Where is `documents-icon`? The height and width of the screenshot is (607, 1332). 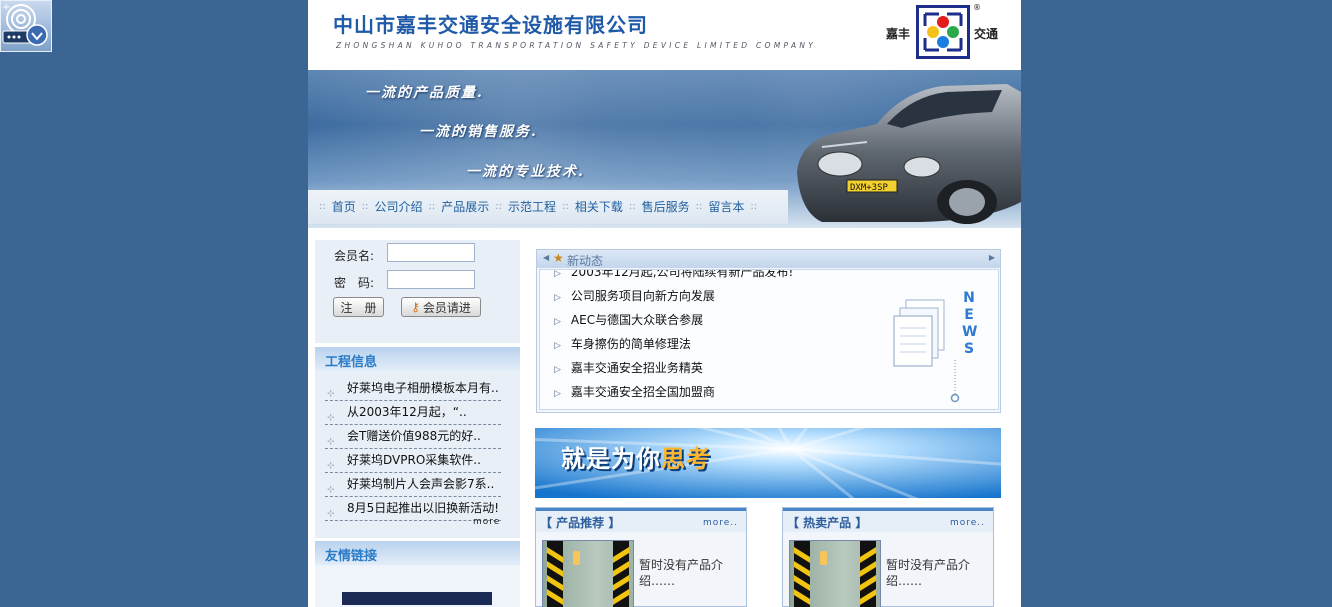 documents-icon is located at coordinates (919, 333).